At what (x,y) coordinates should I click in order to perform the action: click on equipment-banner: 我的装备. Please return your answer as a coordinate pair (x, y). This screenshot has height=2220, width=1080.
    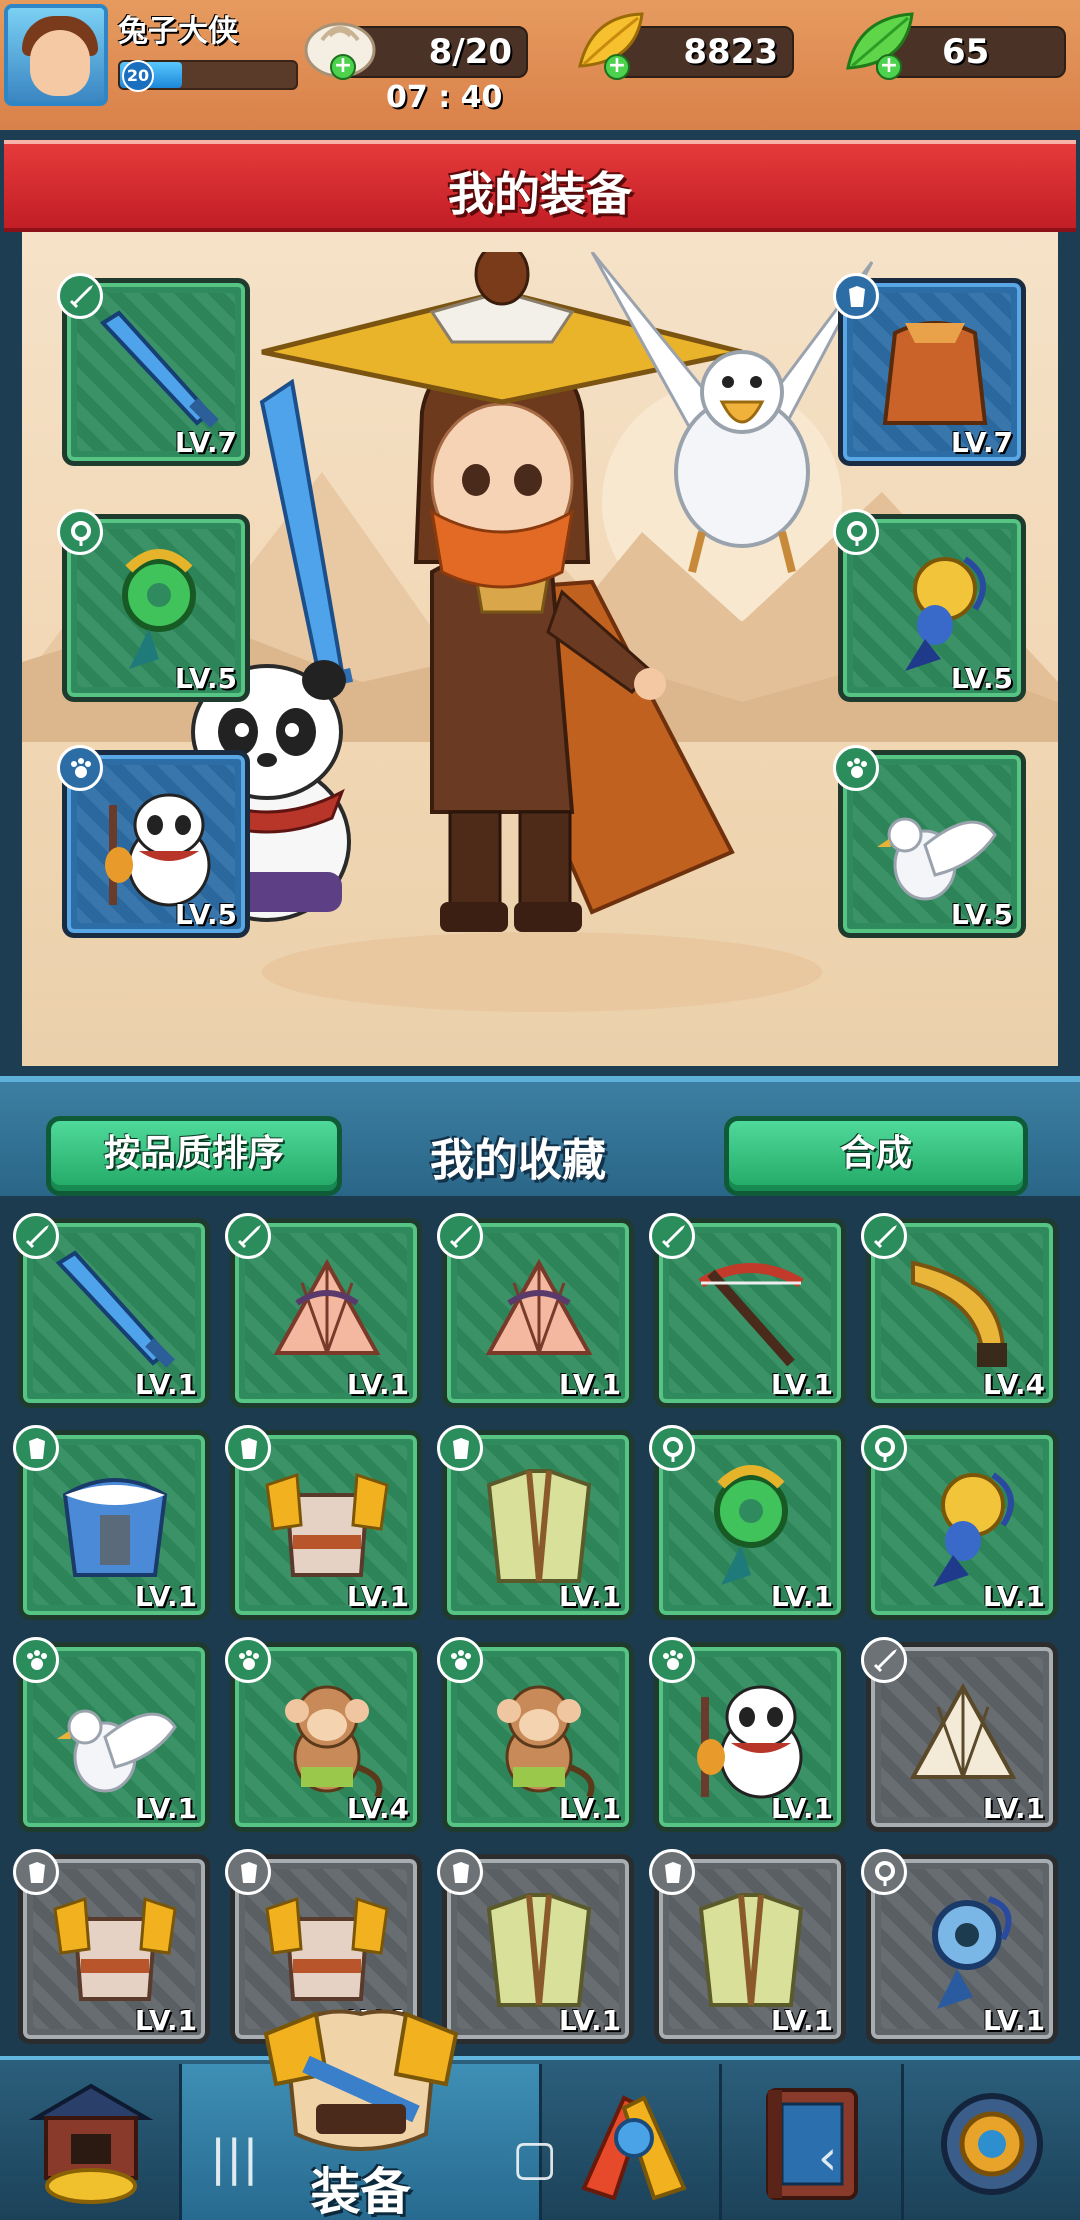
    Looking at the image, I should click on (540, 186).